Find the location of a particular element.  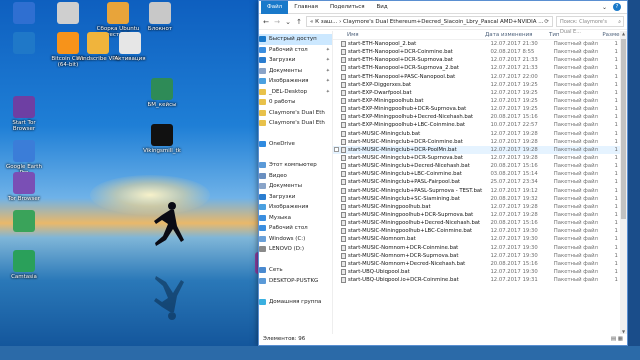

nav-pane-item: Документы ✦ is located at coordinates (295, 71).